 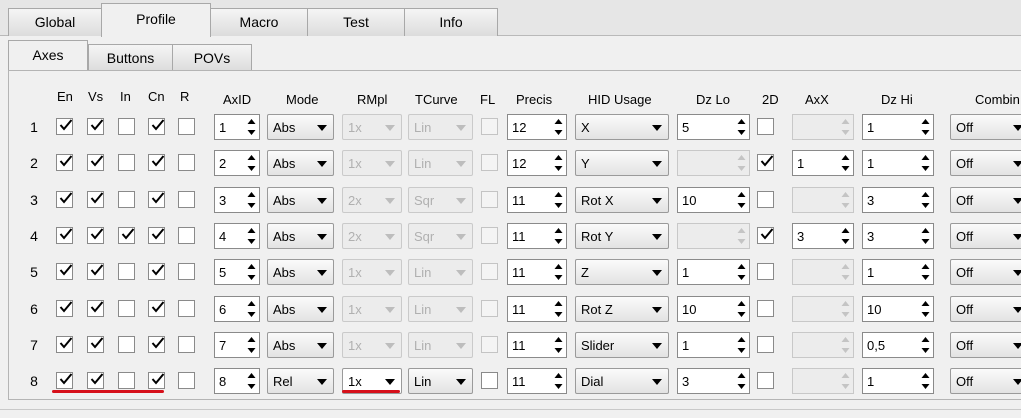 I want to click on hid-usage-select: Dial, so click(x=622, y=381).